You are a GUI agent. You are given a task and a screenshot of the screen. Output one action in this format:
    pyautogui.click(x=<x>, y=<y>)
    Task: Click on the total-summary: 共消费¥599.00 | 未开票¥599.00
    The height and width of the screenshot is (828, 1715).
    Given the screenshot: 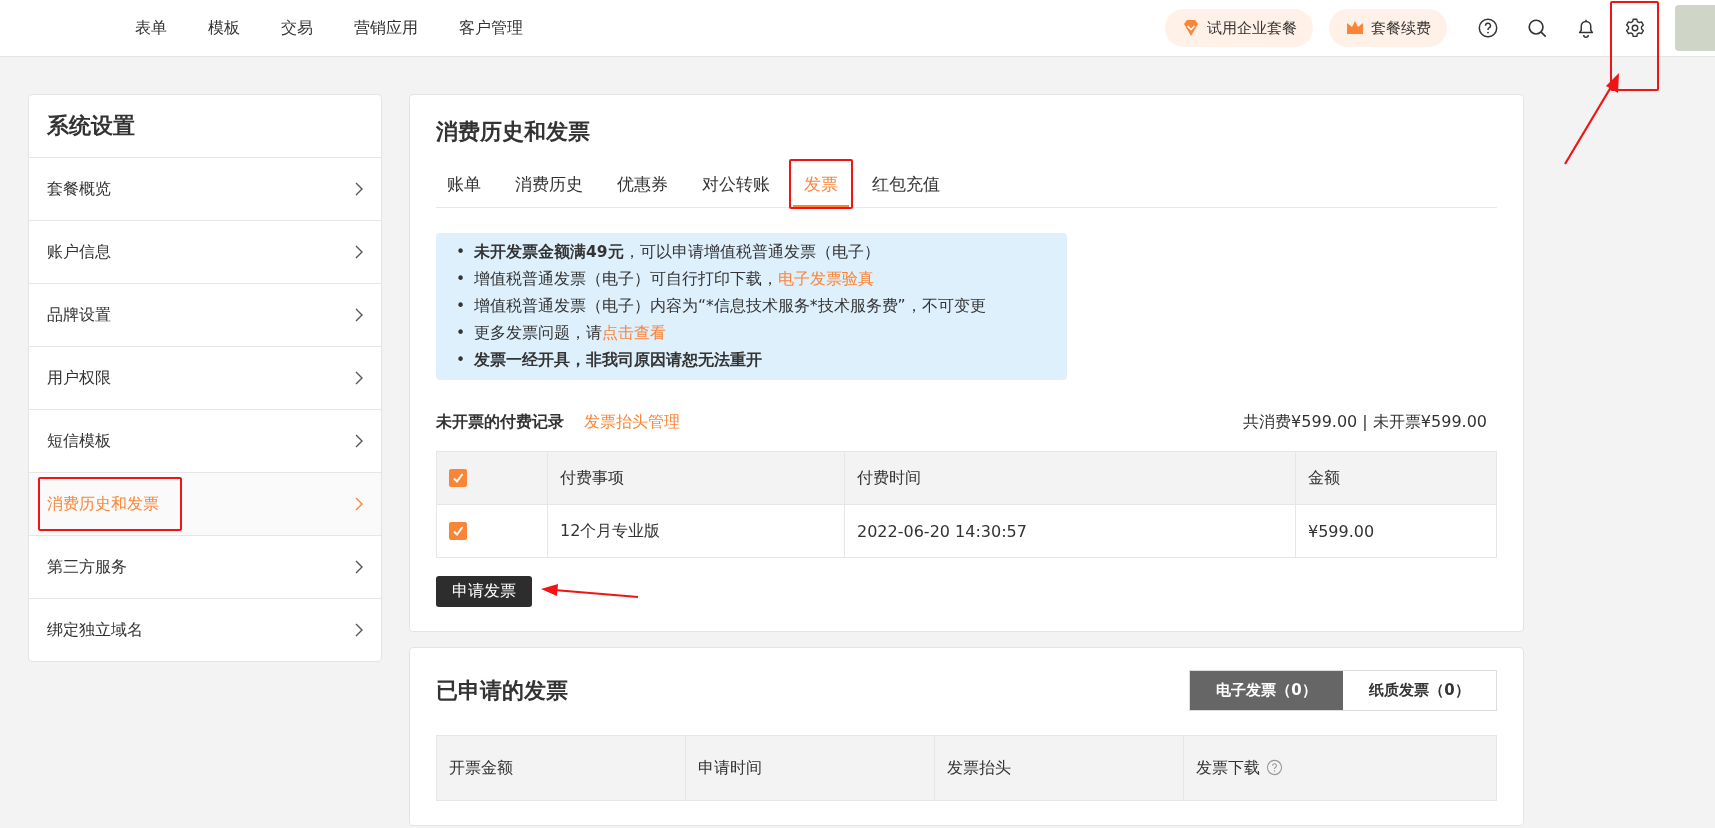 What is the action you would take?
    pyautogui.click(x=1365, y=422)
    